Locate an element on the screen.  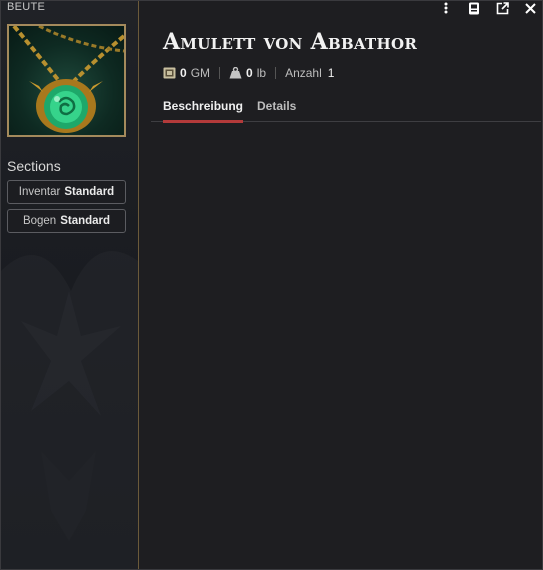
item-type-label: BEUTE is located at coordinates (26, 7).